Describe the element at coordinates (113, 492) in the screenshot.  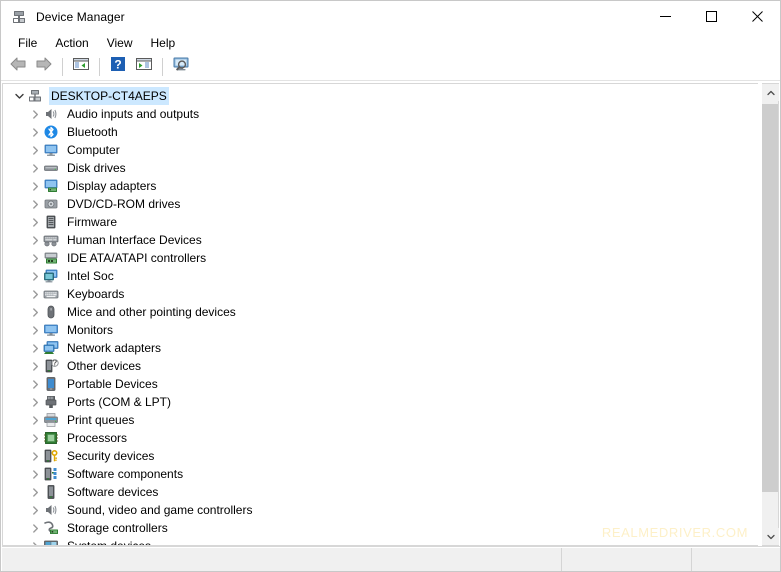
I see `tree-node-label: Software devices` at that location.